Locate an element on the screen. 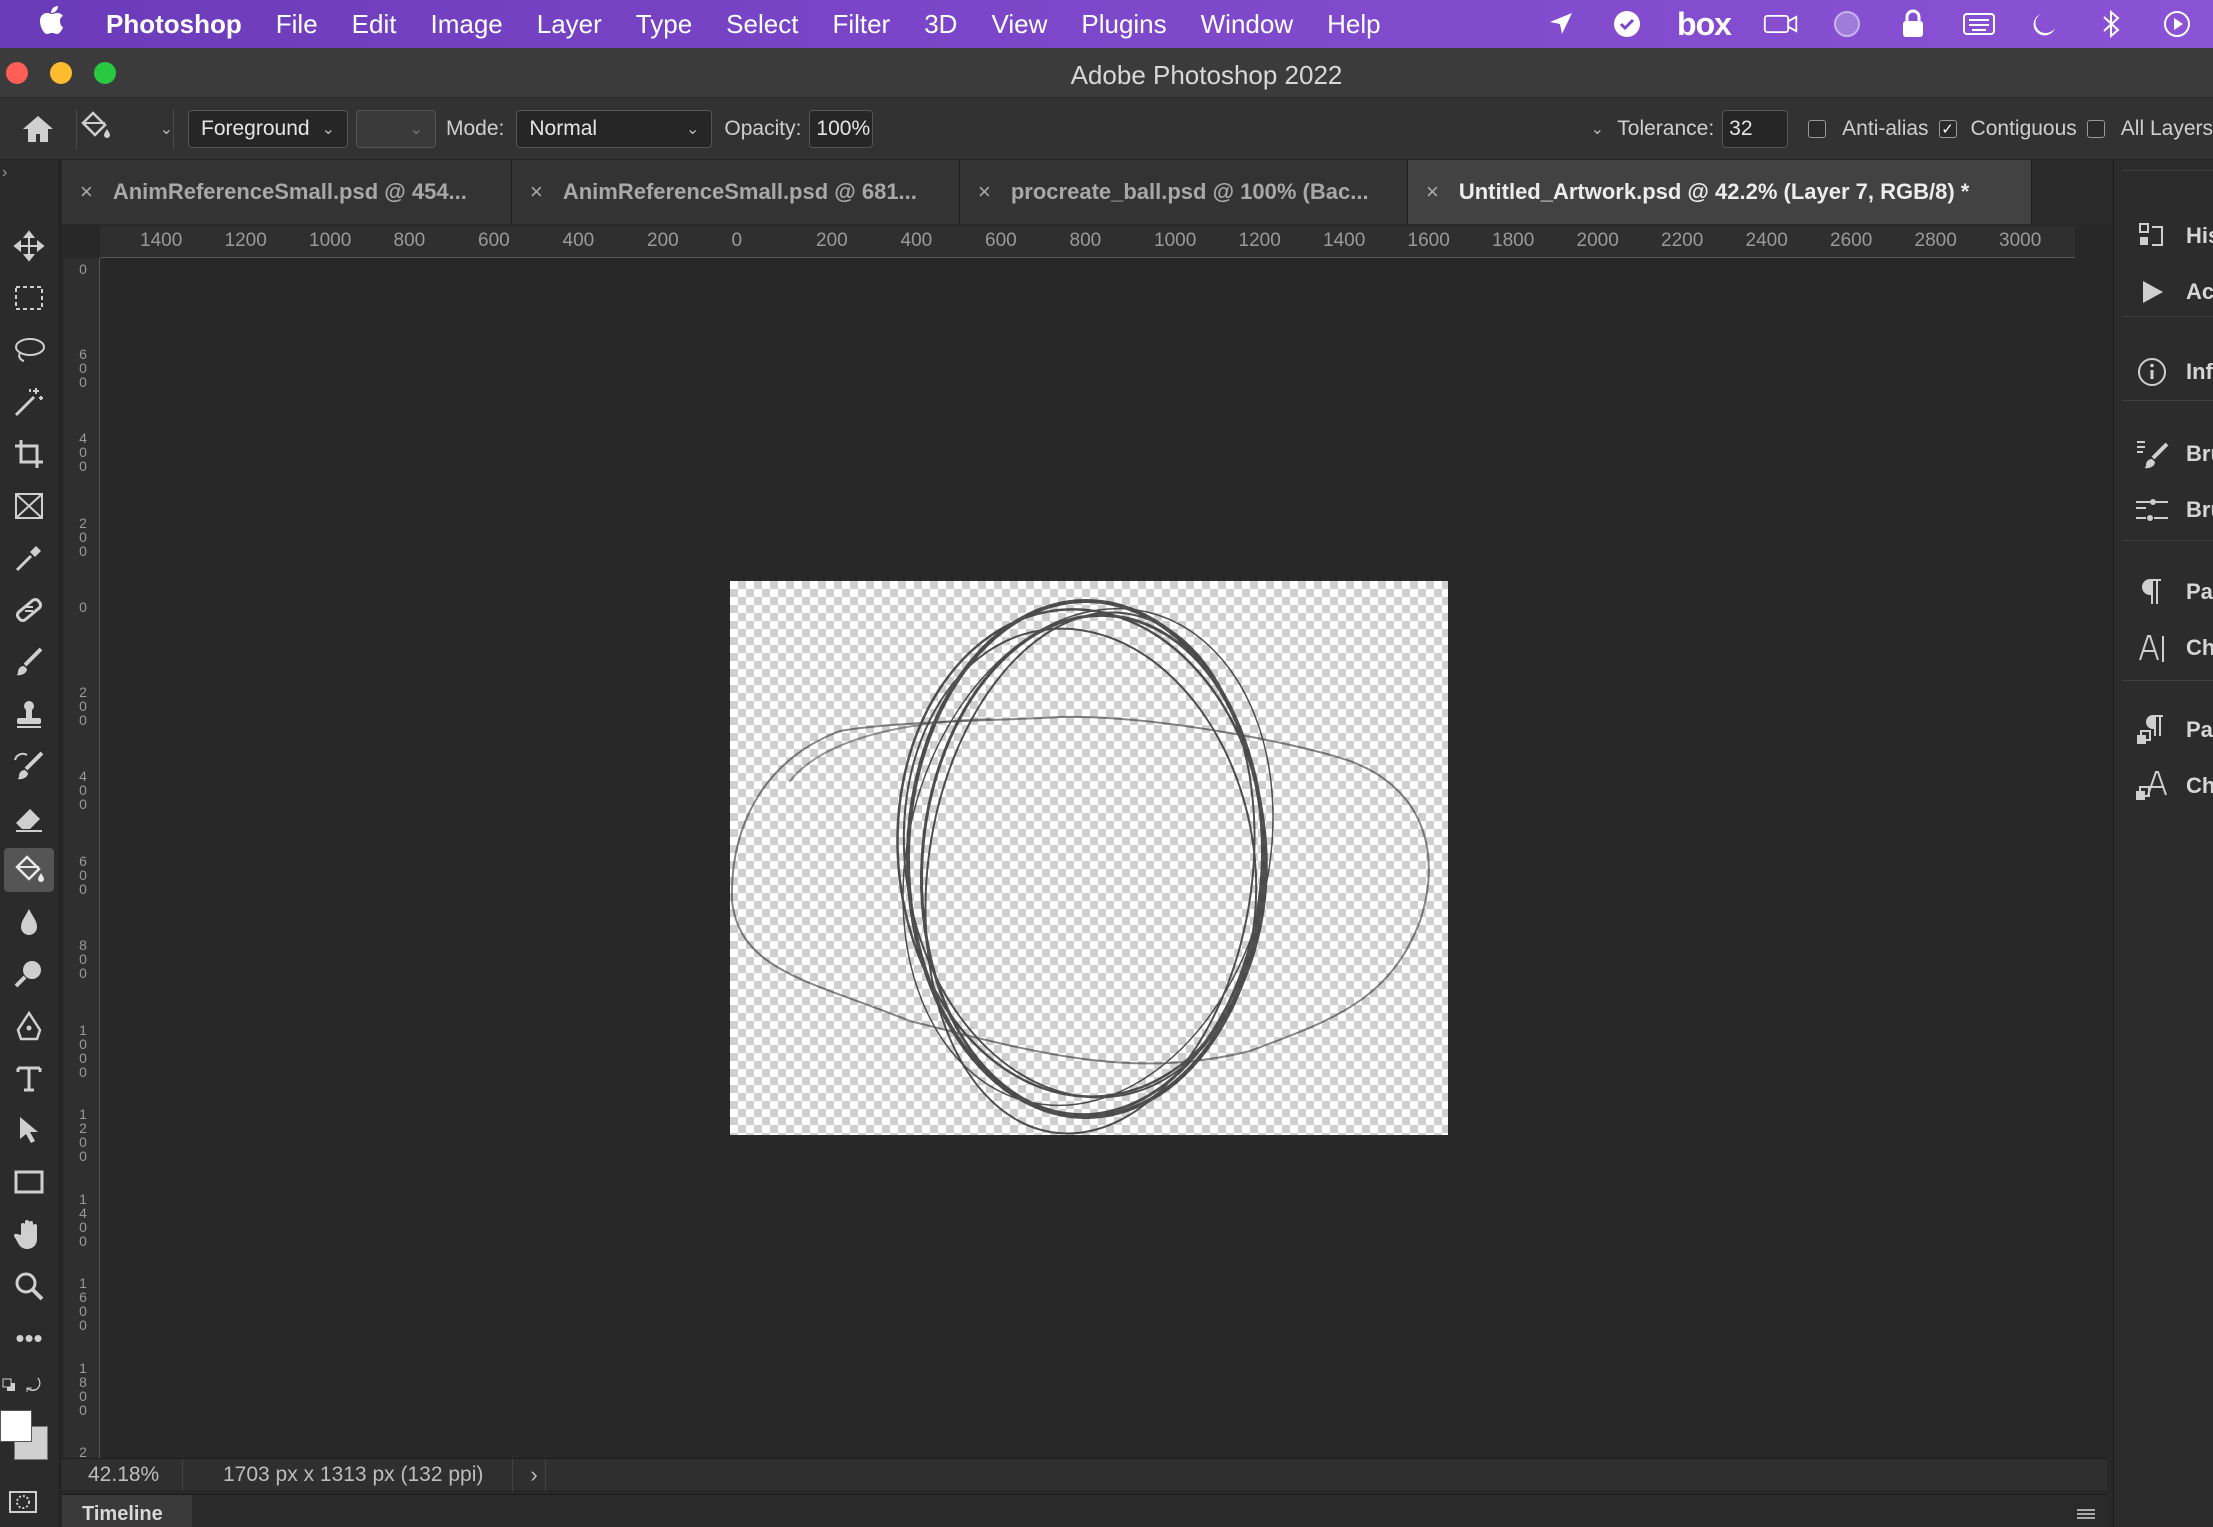 The width and height of the screenshot is (2213, 1527). menu-filter: Filter is located at coordinates (861, 24).